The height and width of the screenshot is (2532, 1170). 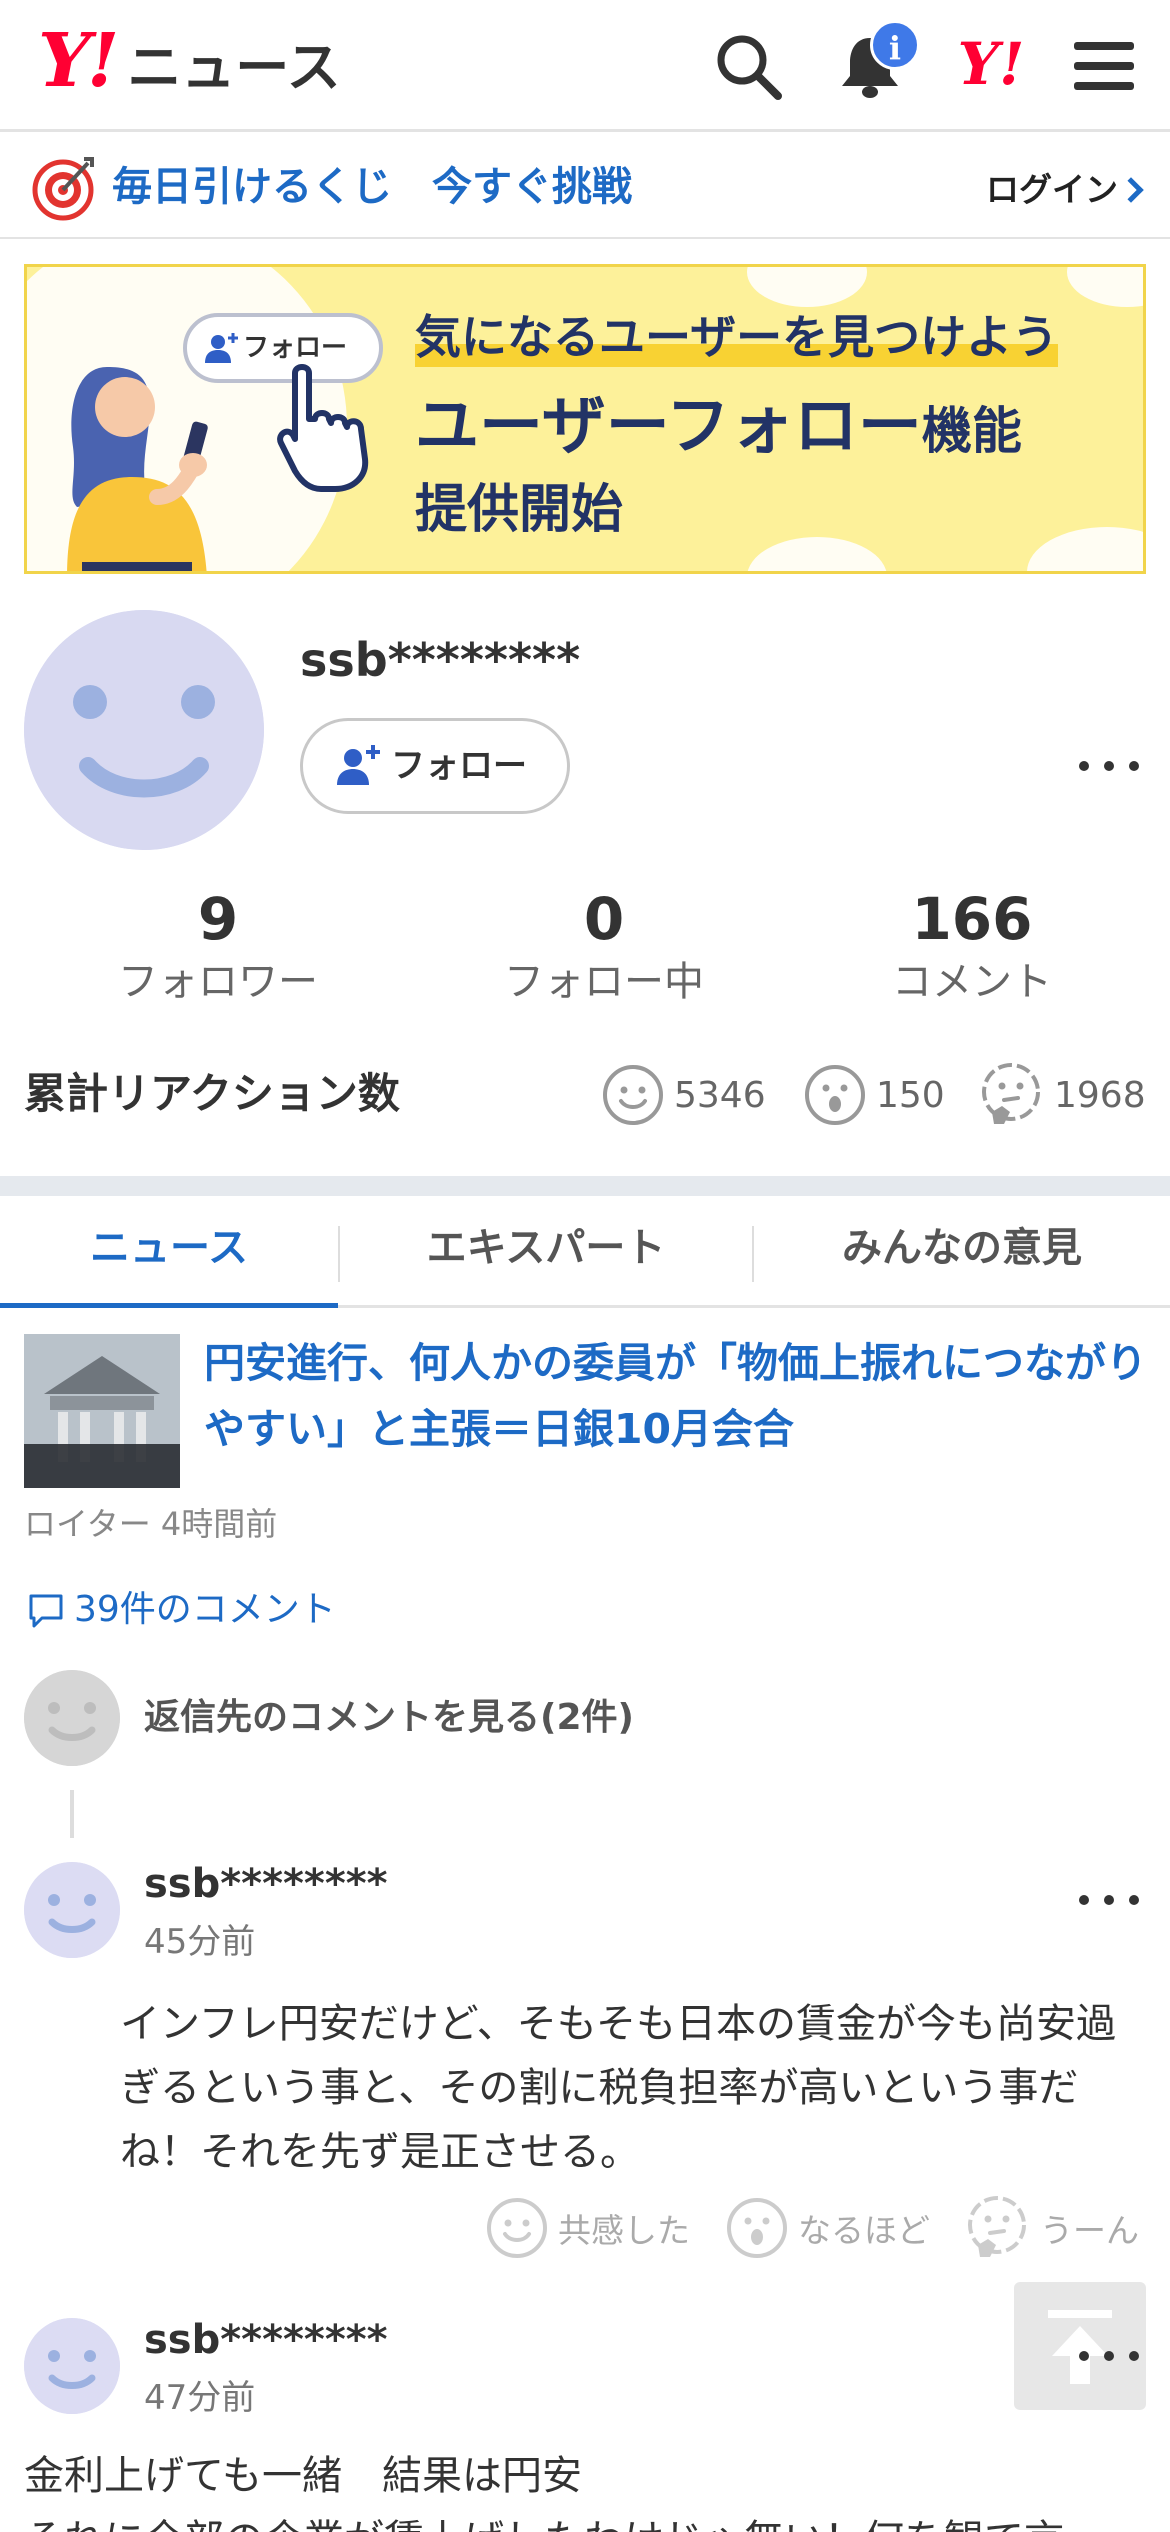 I want to click on lottery-text: 毎日引けるくじ 今すぐ挑戦, so click(x=372, y=187).